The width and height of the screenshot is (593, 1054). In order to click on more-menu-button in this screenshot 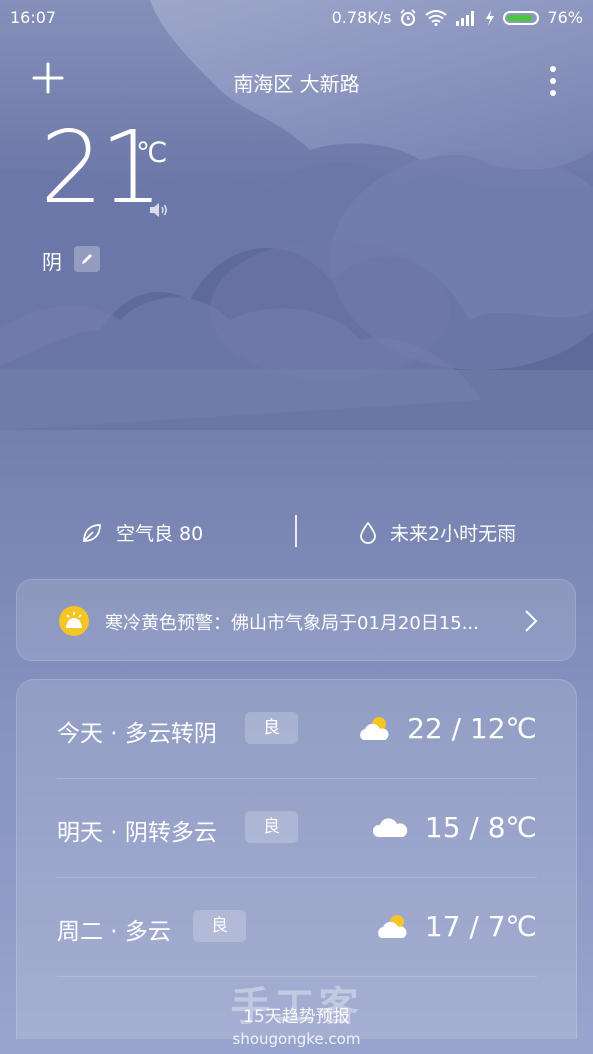, I will do `click(553, 81)`.